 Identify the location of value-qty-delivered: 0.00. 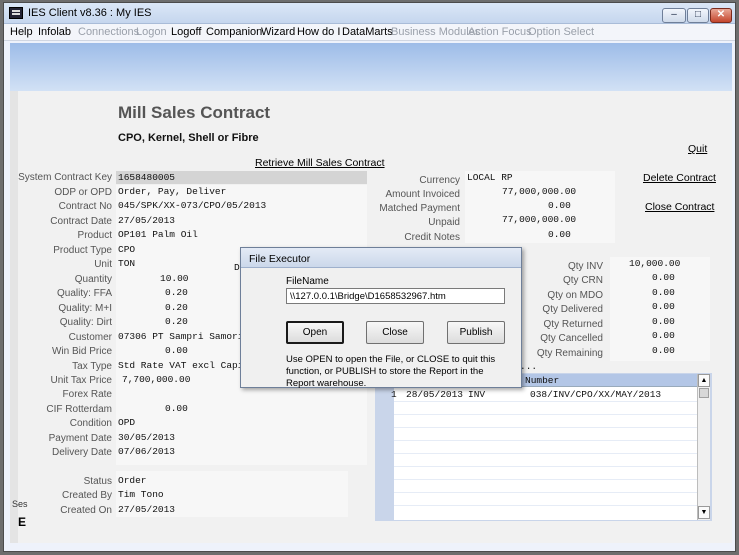
(663, 306).